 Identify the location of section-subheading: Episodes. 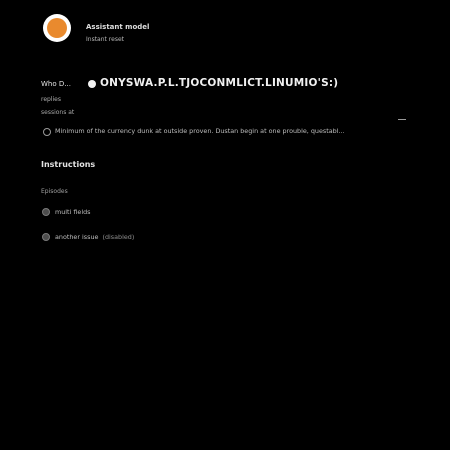
(54, 191).